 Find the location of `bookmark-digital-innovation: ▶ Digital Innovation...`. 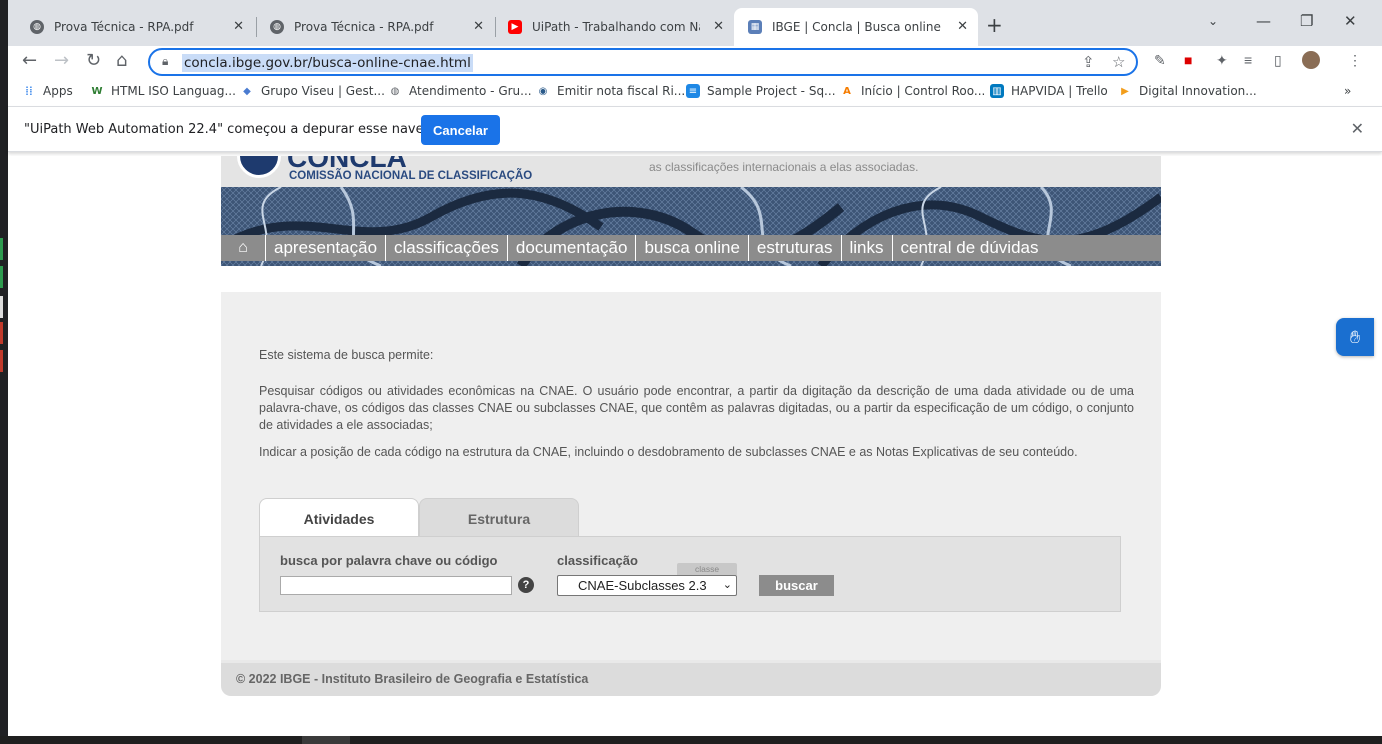

bookmark-digital-innovation: ▶ Digital Innovation... is located at coordinates (1187, 91).